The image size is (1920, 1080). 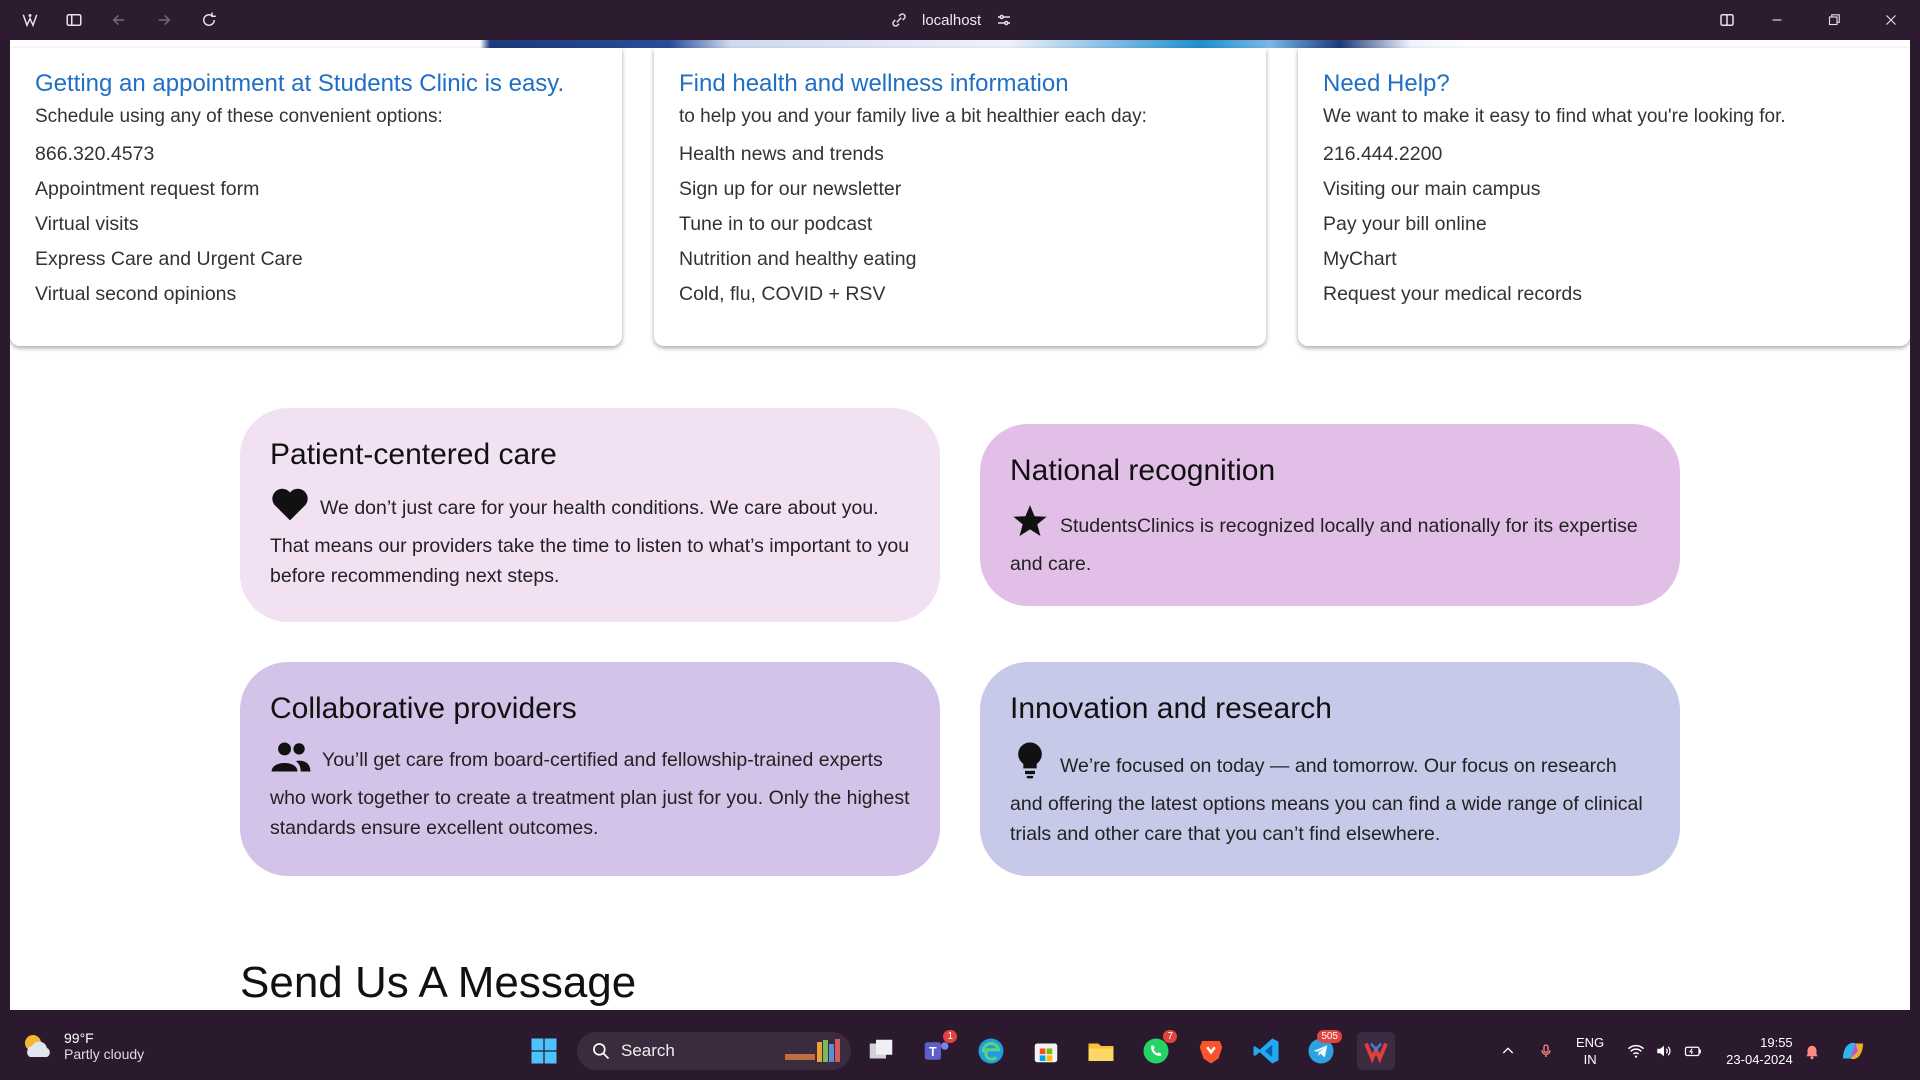 I want to click on link-icon, so click(x=899, y=20).